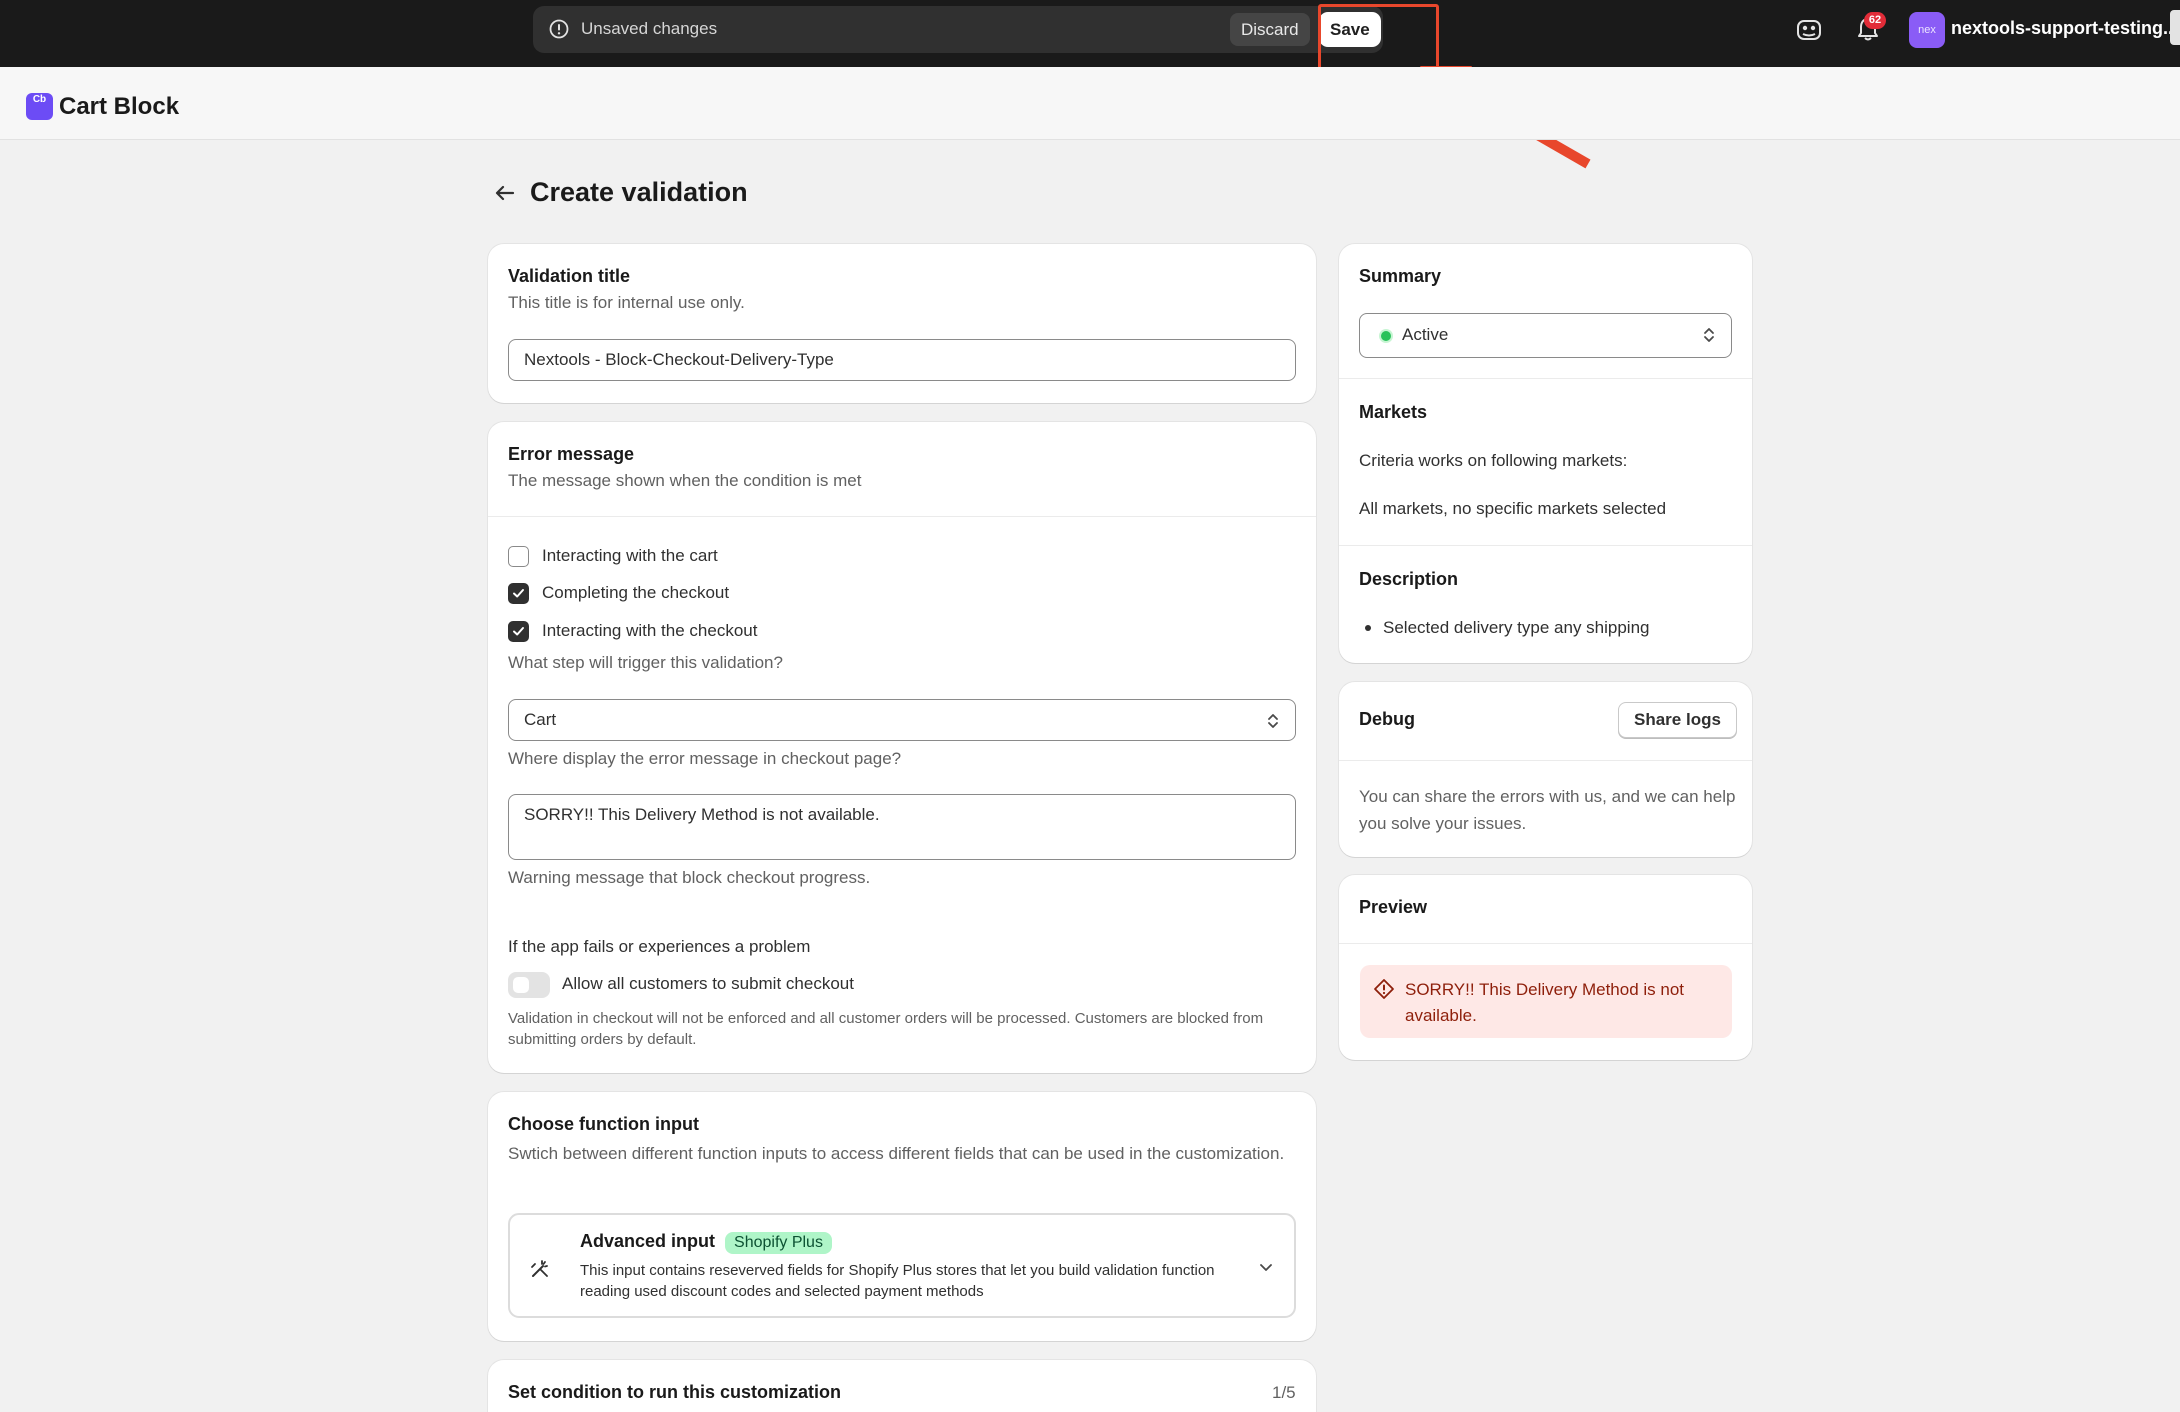  I want to click on scroll-edge, so click(2175, 27).